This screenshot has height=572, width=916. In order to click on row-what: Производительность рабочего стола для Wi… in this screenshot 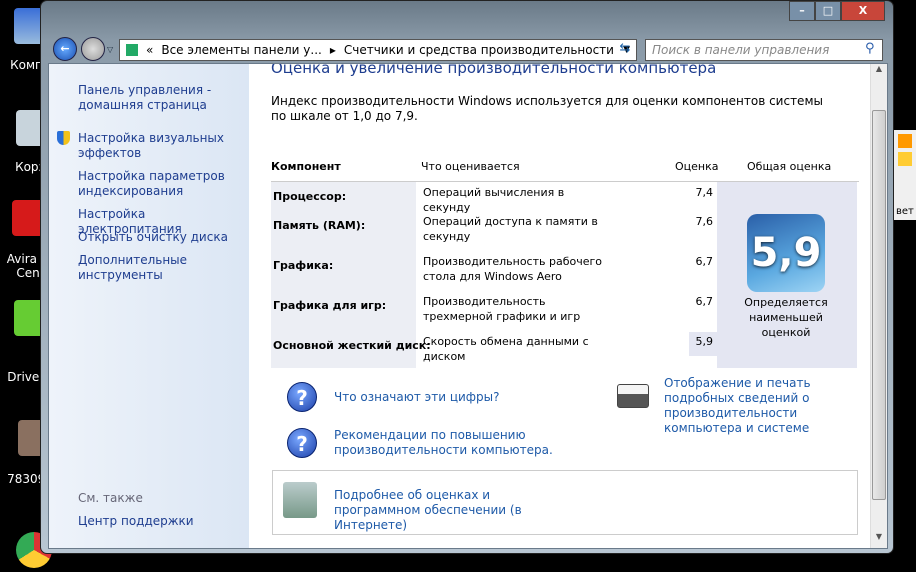, I will do `click(513, 269)`.